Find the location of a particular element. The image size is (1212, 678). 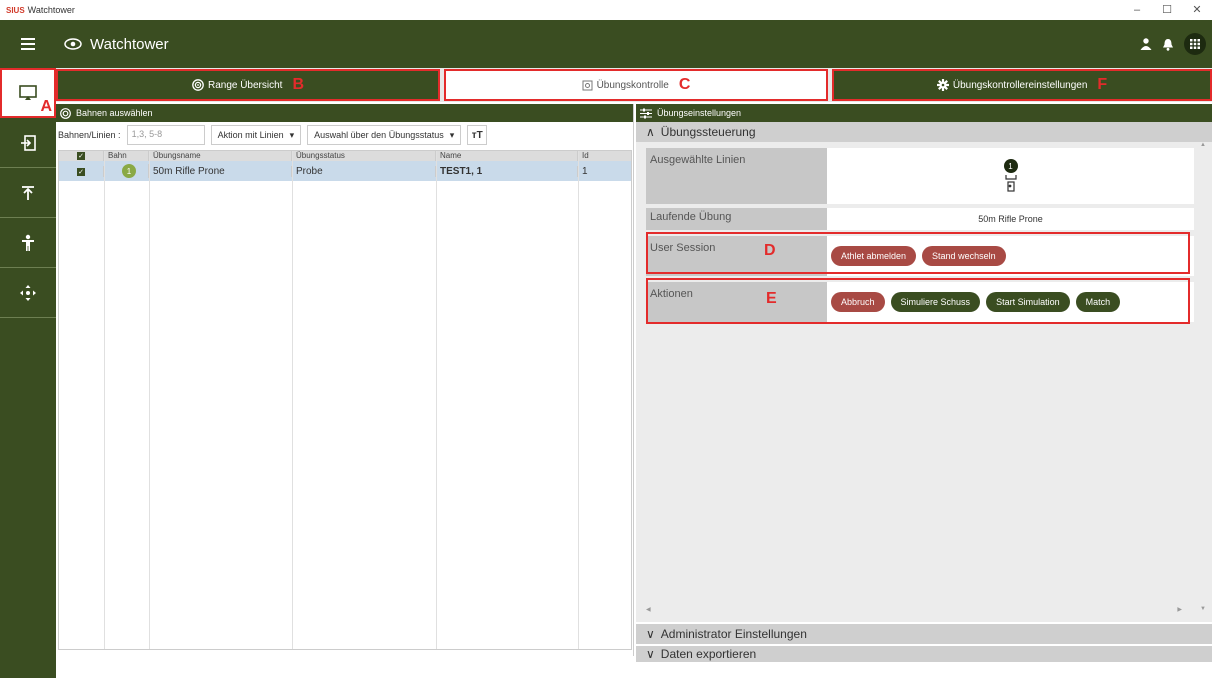

exercise-status-cell: Probe is located at coordinates (364, 171).